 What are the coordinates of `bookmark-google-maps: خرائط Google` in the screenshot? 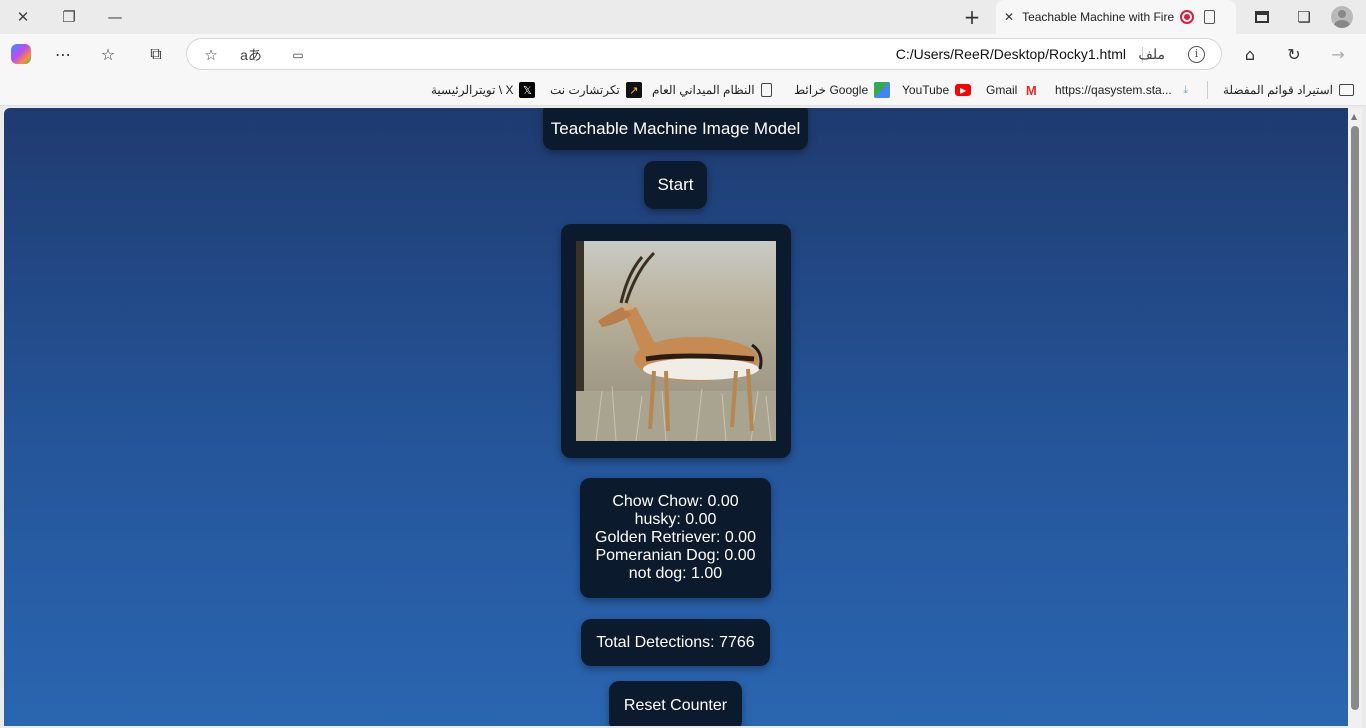 It's located at (842, 90).